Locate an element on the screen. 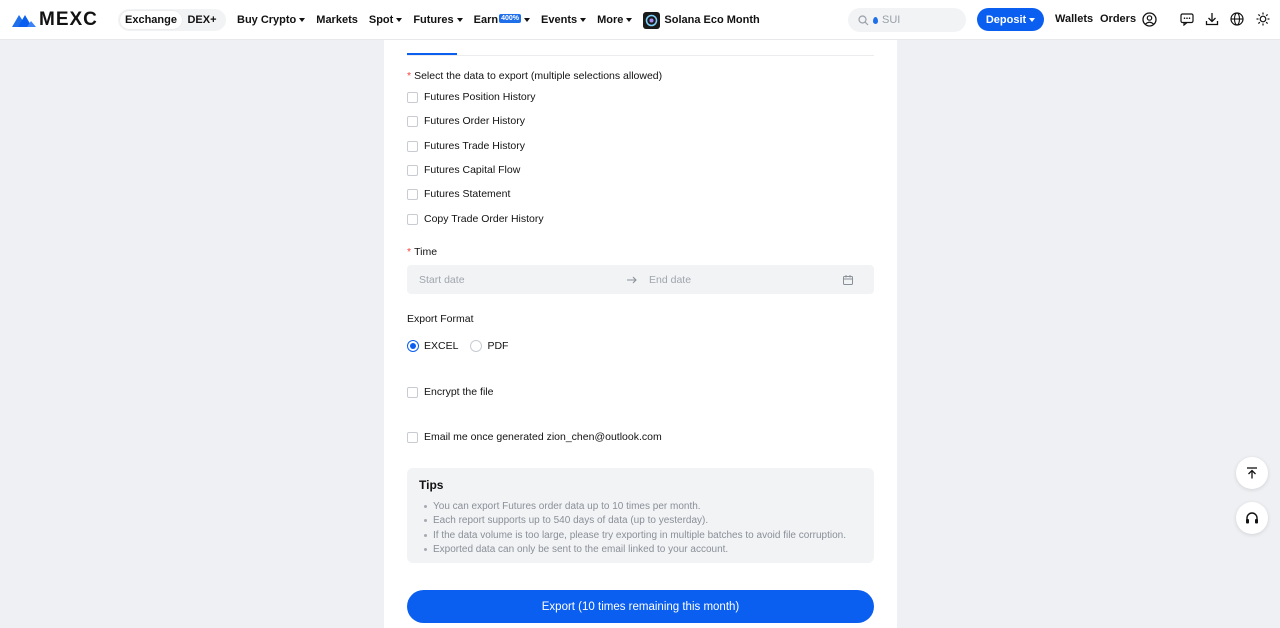 This screenshot has height=628, width=1280. back-to-top-icon is located at coordinates (1252, 473).